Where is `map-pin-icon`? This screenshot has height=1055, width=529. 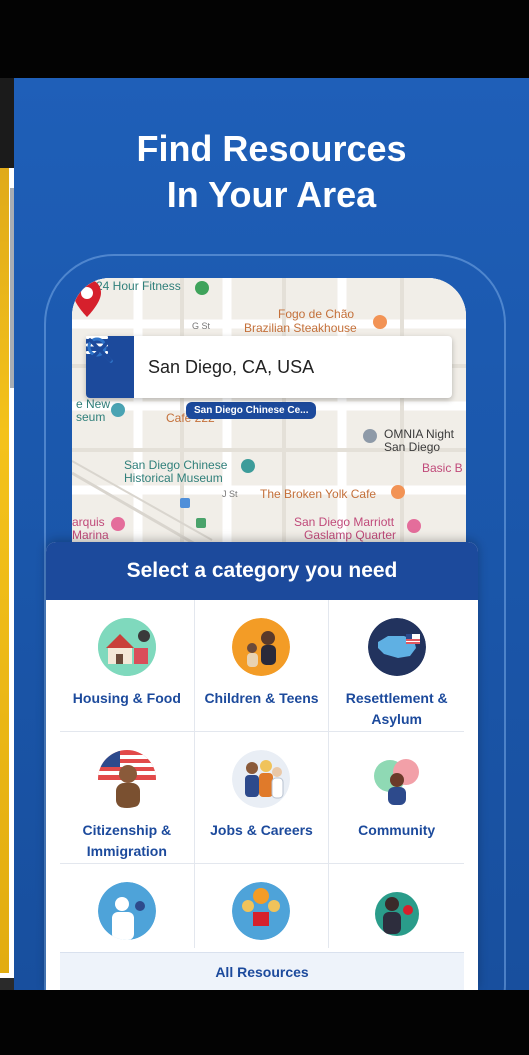 map-pin-icon is located at coordinates (87, 298).